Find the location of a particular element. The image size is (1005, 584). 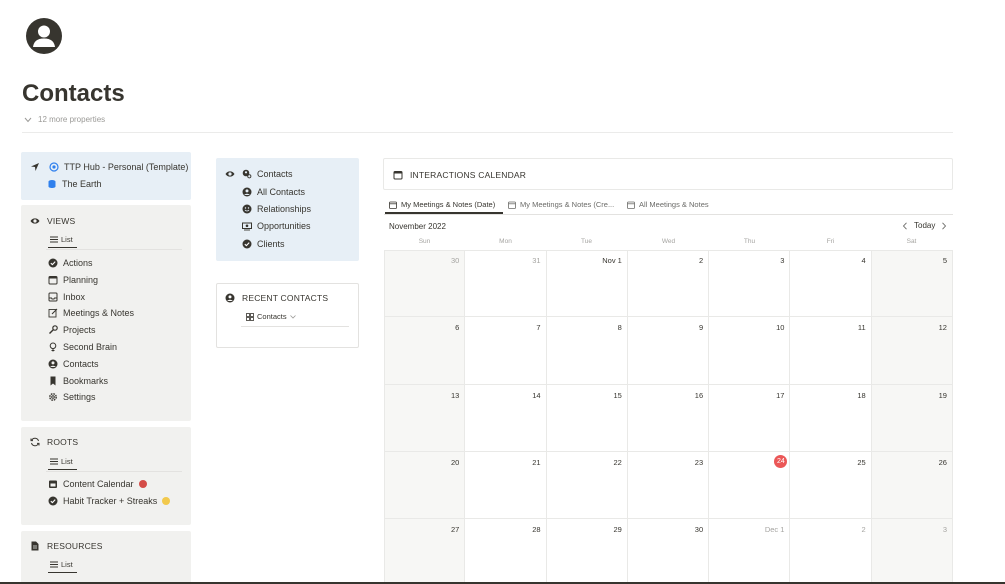

list-icon is located at coordinates (54, 564).